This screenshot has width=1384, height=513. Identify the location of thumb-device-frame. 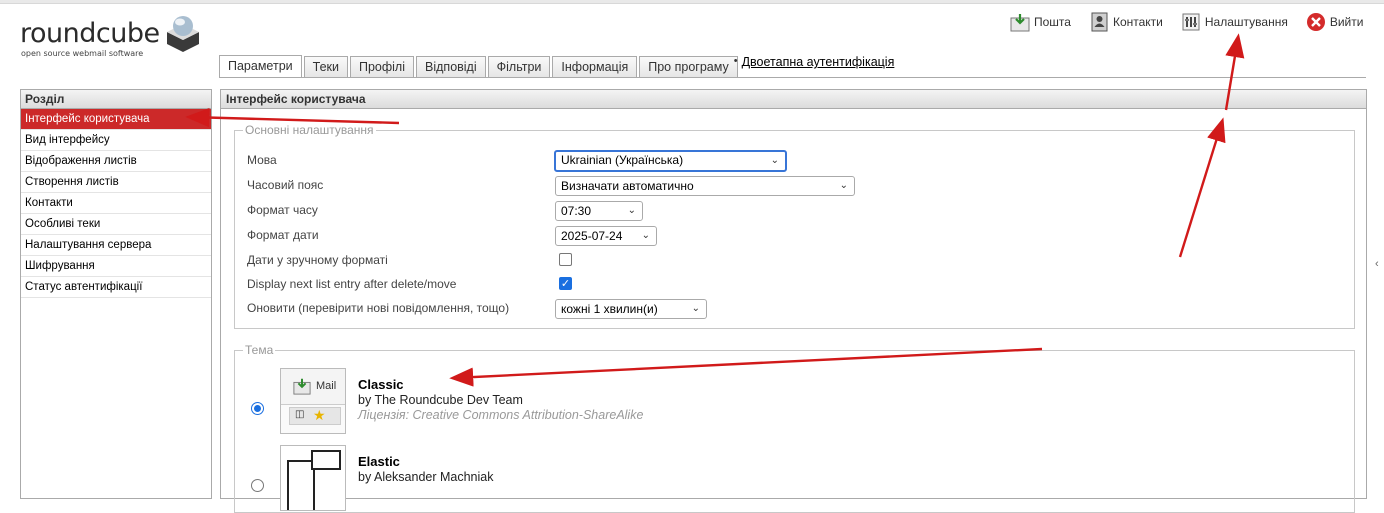
(326, 460).